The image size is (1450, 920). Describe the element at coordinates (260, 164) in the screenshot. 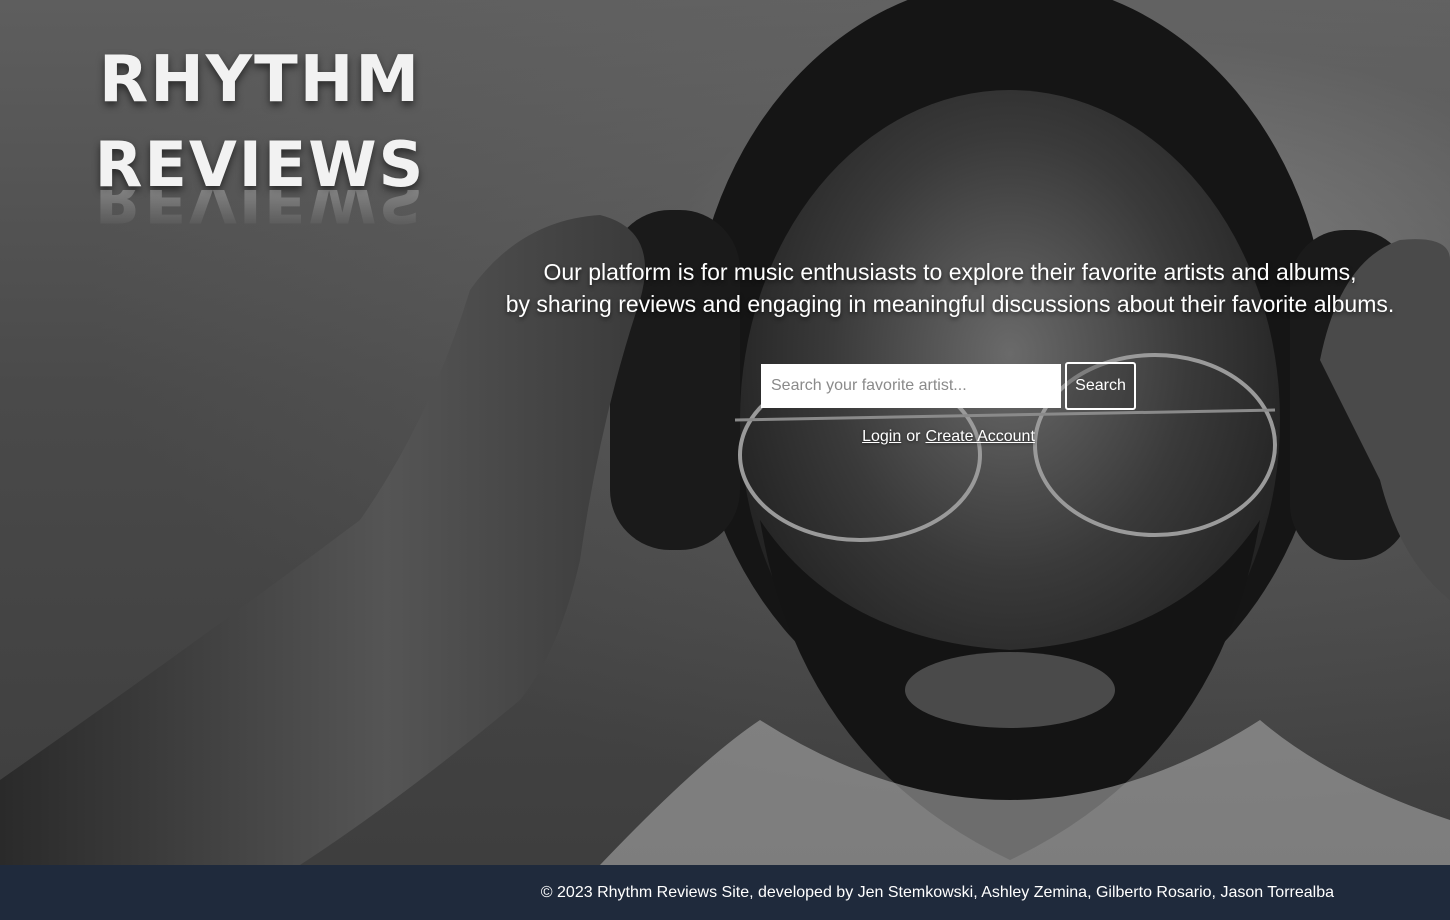

I see `logo-text-reviews: REVIEWS` at that location.